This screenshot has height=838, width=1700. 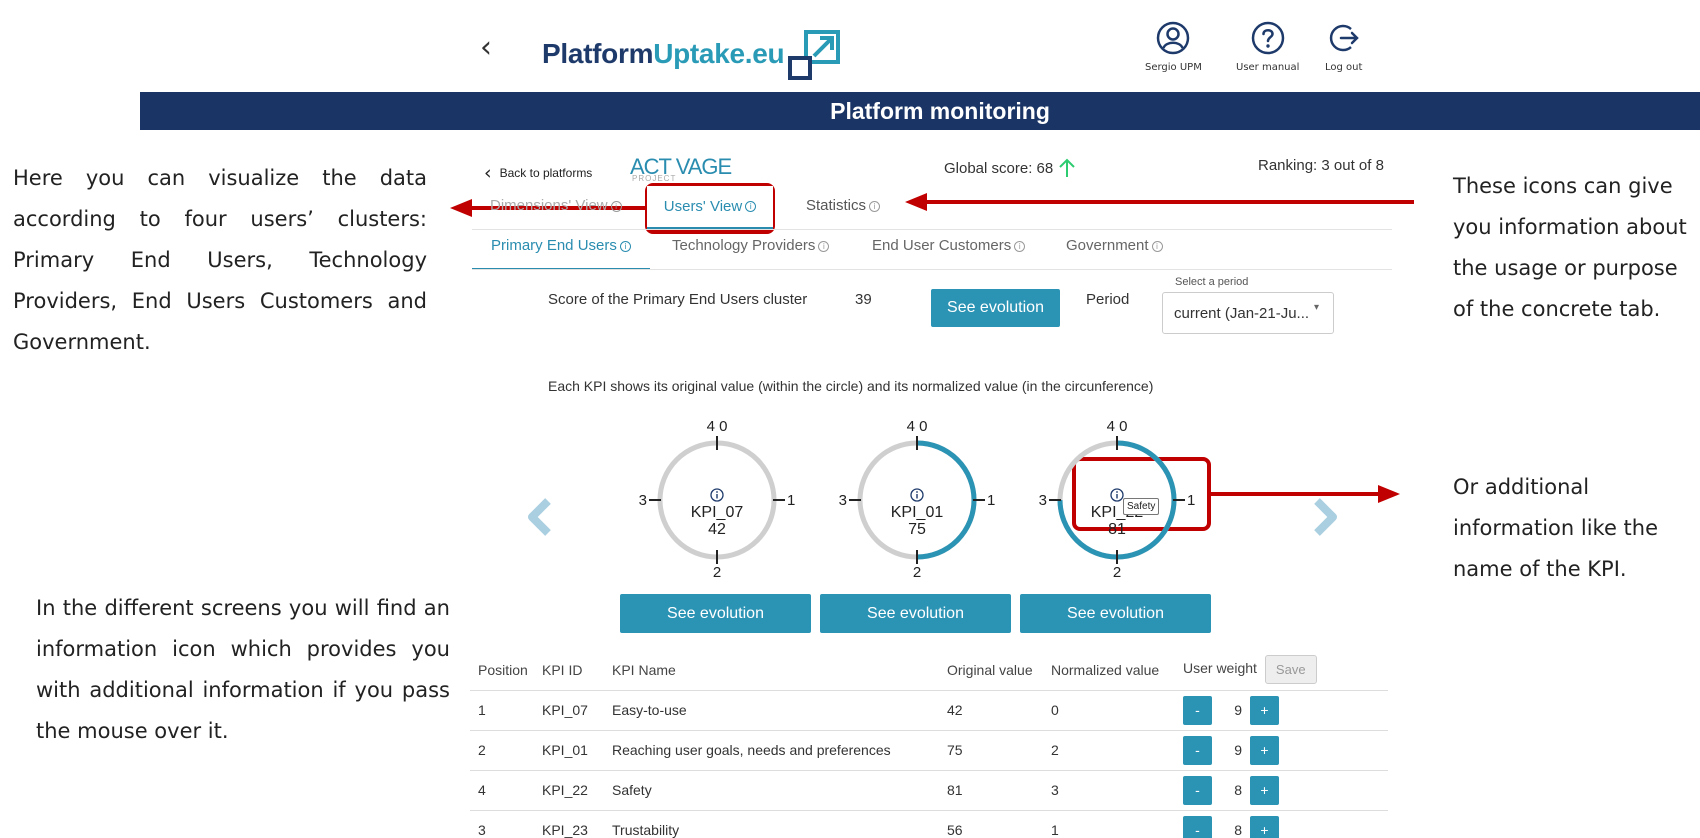 I want to click on cell-kpi-id: KPI_01, so click(x=577, y=750).